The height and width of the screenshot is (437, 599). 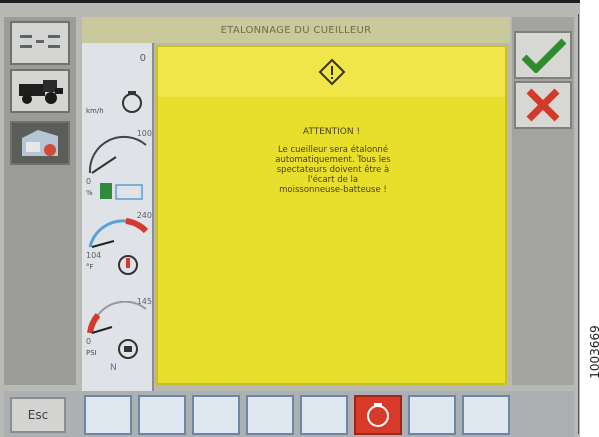 What do you see at coordinates (121, 191) in the screenshot?
I see `fuel-icon` at bounding box center [121, 191].